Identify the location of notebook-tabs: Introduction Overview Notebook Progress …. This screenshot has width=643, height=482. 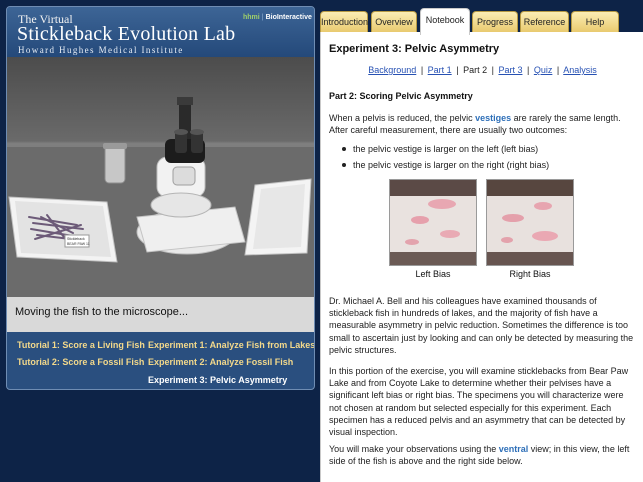
(481, 21).